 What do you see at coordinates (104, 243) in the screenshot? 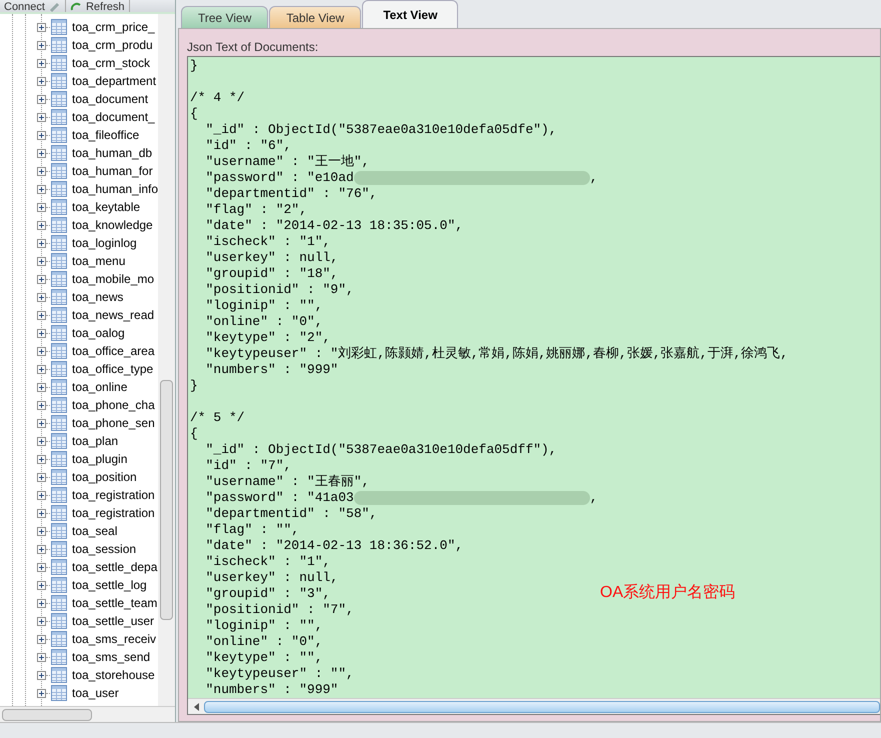
I see `tree-item: toa_loginlog` at bounding box center [104, 243].